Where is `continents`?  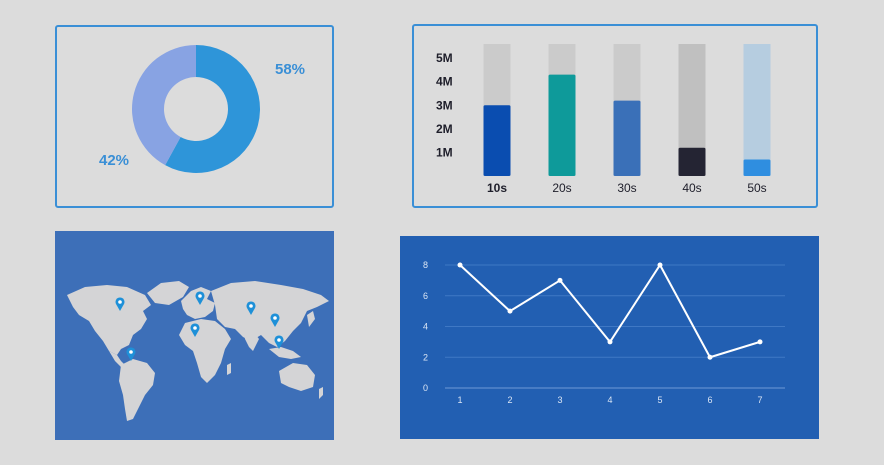
continents is located at coordinates (198, 351).